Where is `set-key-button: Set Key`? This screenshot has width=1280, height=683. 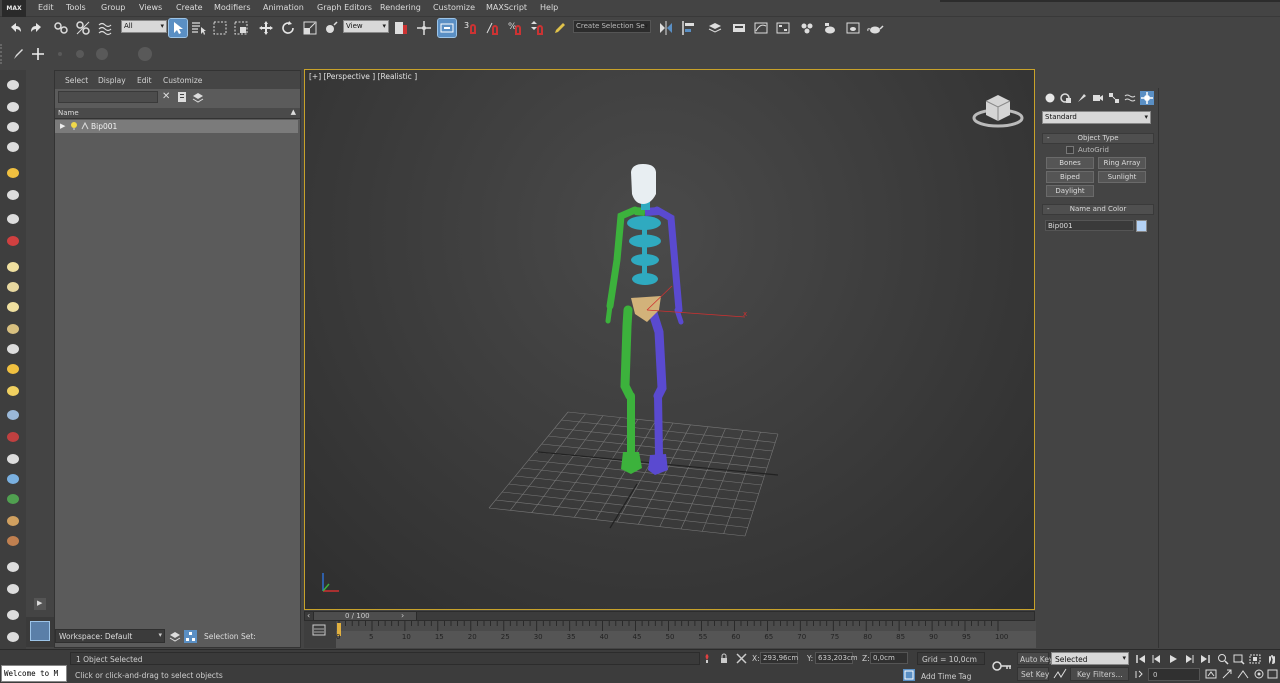
set-key-button: Set Key is located at coordinates (1033, 674).